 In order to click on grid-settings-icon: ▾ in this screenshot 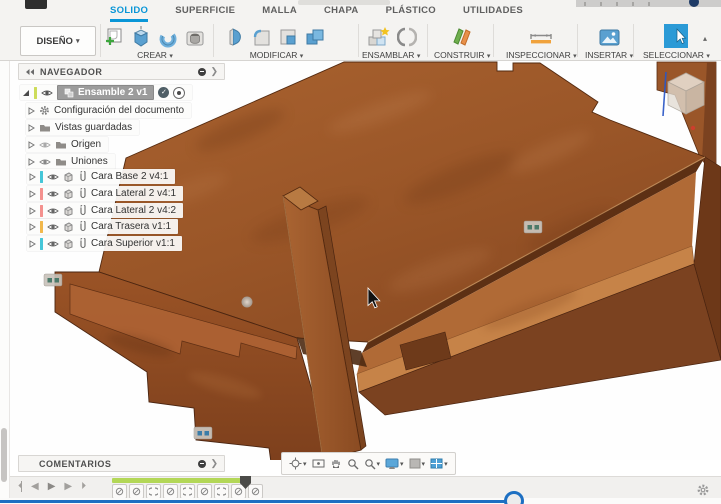, I will do `click(417, 463)`.